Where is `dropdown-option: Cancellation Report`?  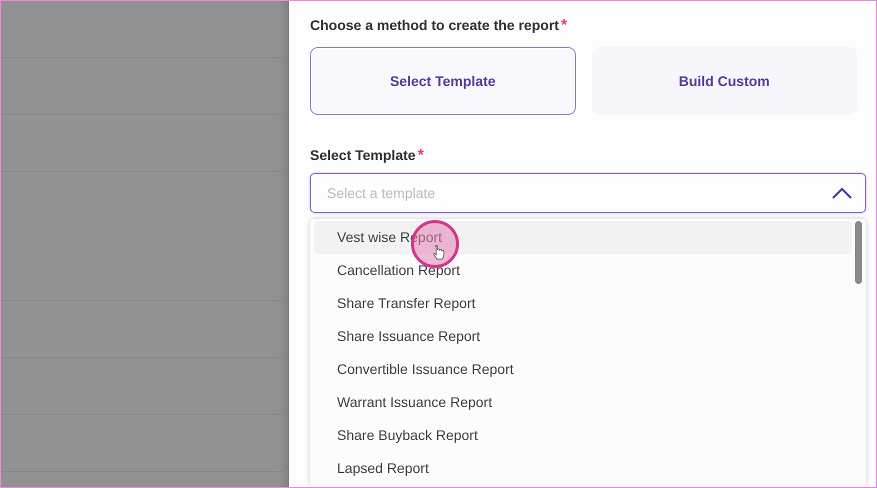 dropdown-option: Cancellation Report is located at coordinates (583, 270).